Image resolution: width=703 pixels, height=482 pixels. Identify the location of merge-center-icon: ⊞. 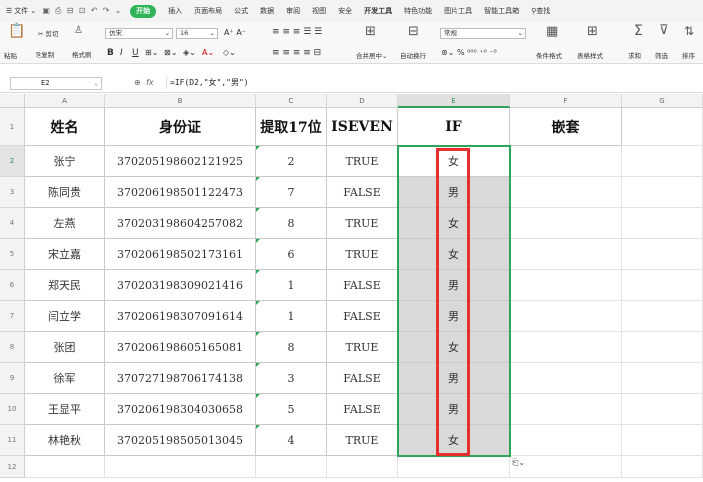
(370, 31).